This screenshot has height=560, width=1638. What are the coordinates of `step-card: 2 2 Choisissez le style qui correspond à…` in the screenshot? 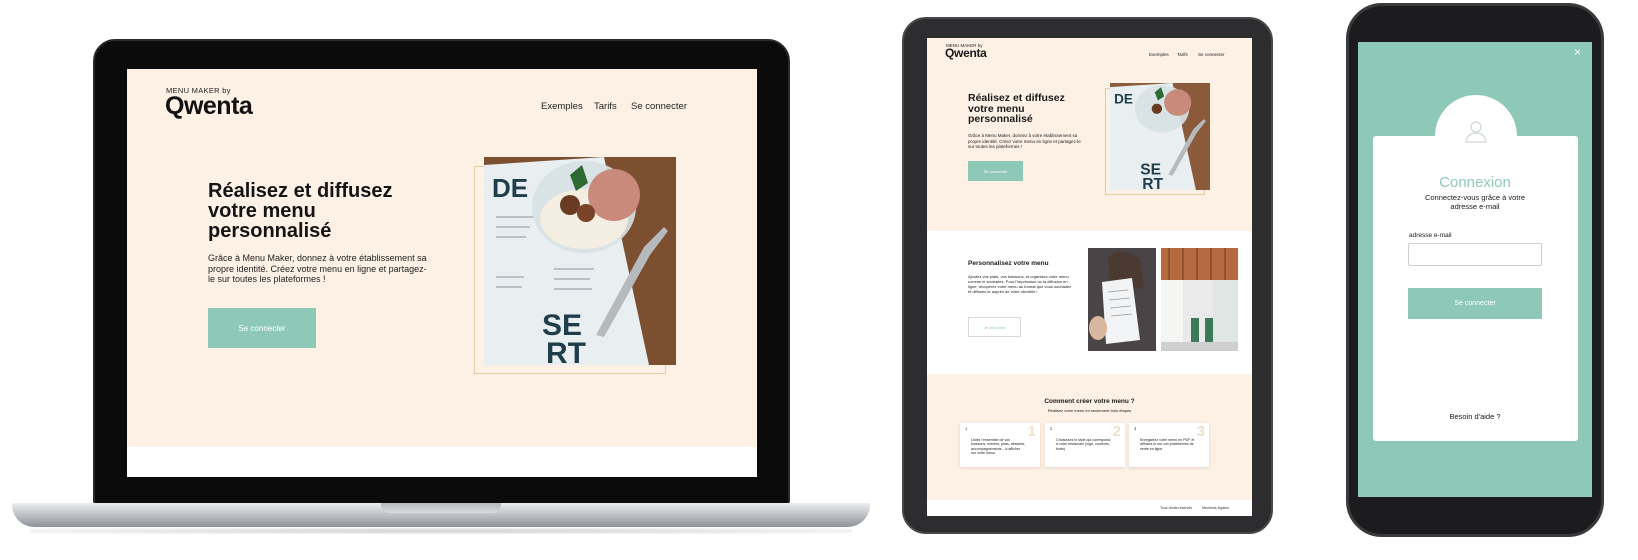 It's located at (1085, 445).